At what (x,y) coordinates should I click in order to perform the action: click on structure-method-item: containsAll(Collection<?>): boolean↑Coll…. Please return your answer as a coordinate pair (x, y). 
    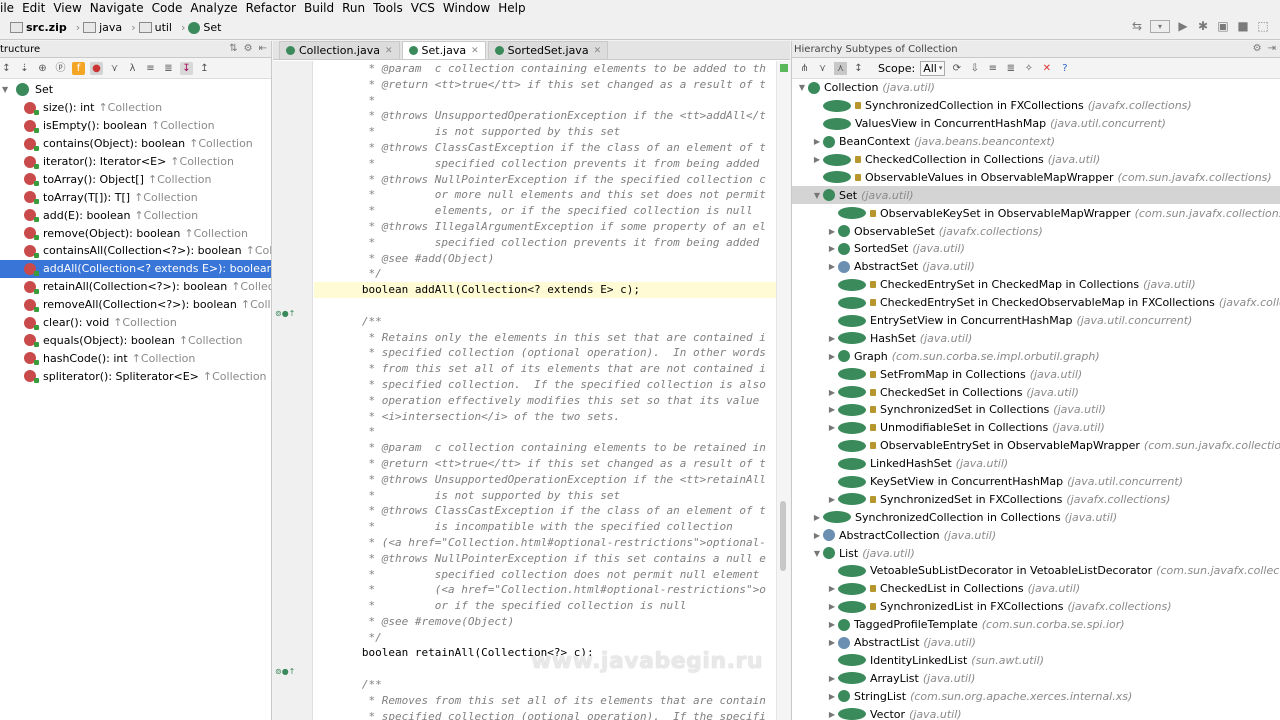
    Looking at the image, I should click on (135, 251).